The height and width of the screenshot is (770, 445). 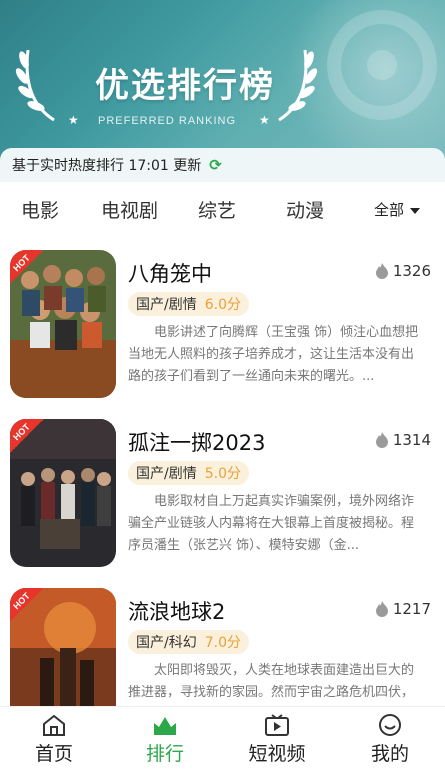 What do you see at coordinates (222, 643) in the screenshot?
I see `score-label: 7.0分` at bounding box center [222, 643].